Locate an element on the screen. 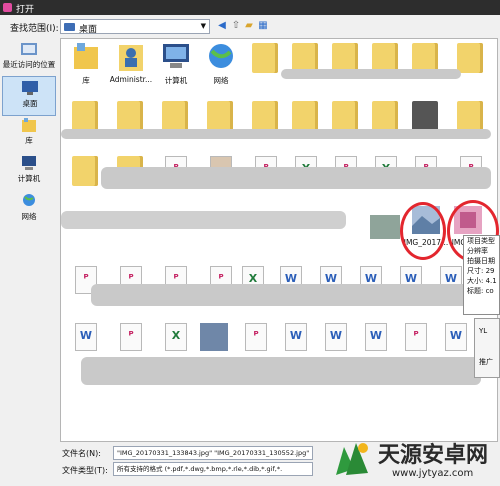  tooltip-line: 尺寸: 29 is located at coordinates (481, 271).